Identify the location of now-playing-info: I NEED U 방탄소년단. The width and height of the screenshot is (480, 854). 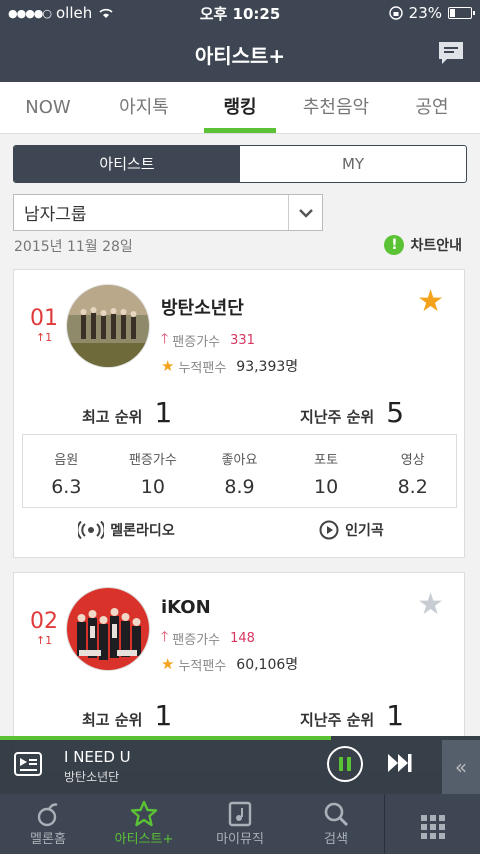
(97, 766).